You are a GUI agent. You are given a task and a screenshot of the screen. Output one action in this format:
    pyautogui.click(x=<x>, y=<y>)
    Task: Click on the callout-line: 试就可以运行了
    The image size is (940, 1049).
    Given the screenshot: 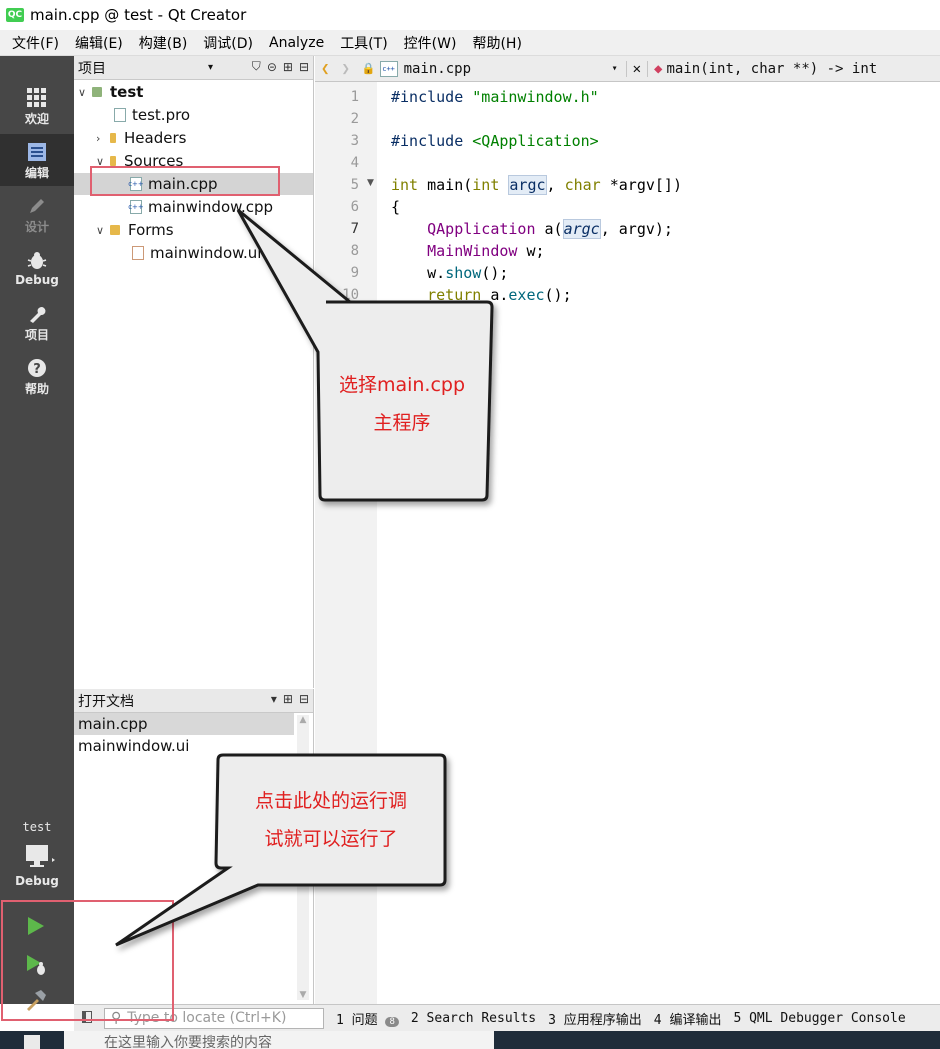 What is the action you would take?
    pyautogui.click(x=331, y=839)
    